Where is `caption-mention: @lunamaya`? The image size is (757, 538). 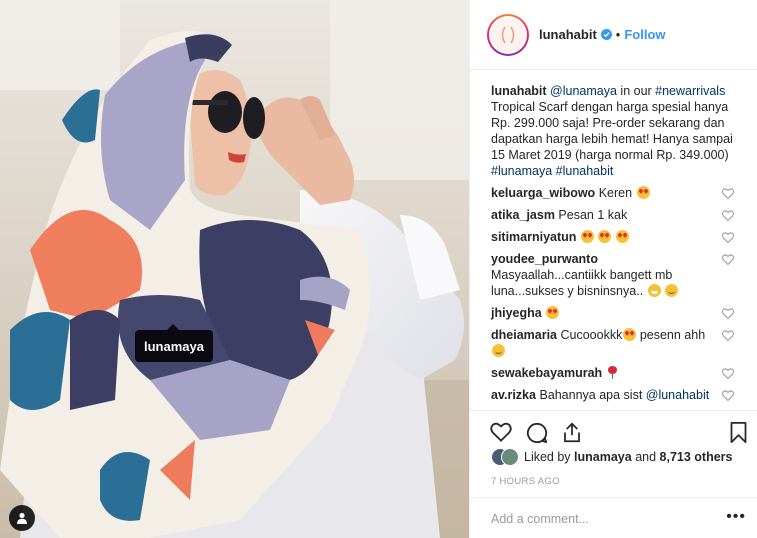 caption-mention: @lunamaya is located at coordinates (583, 91).